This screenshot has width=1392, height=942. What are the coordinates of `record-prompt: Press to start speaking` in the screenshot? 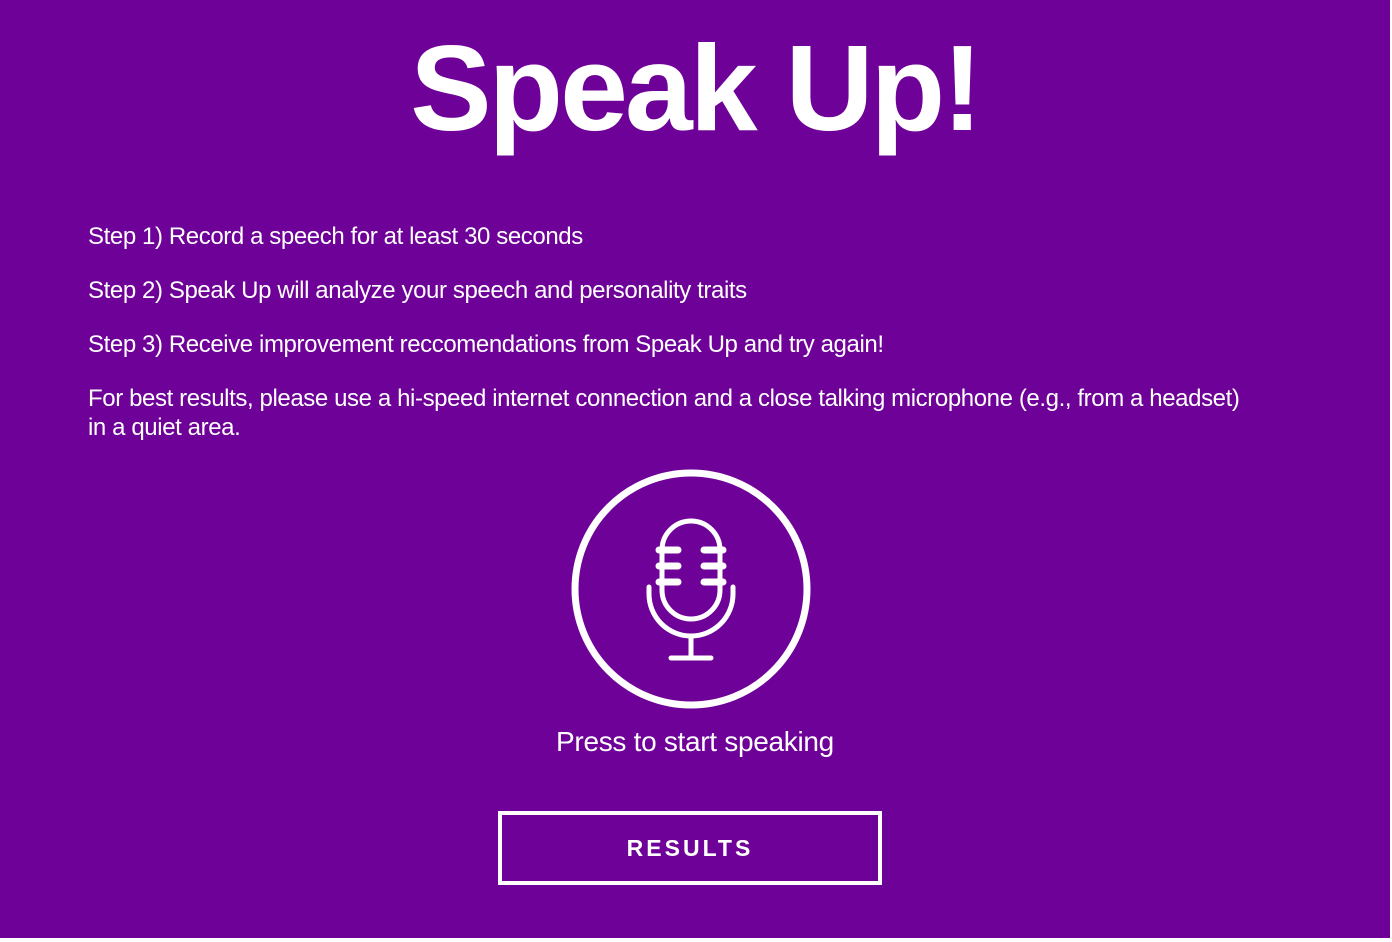 It's located at (695, 741).